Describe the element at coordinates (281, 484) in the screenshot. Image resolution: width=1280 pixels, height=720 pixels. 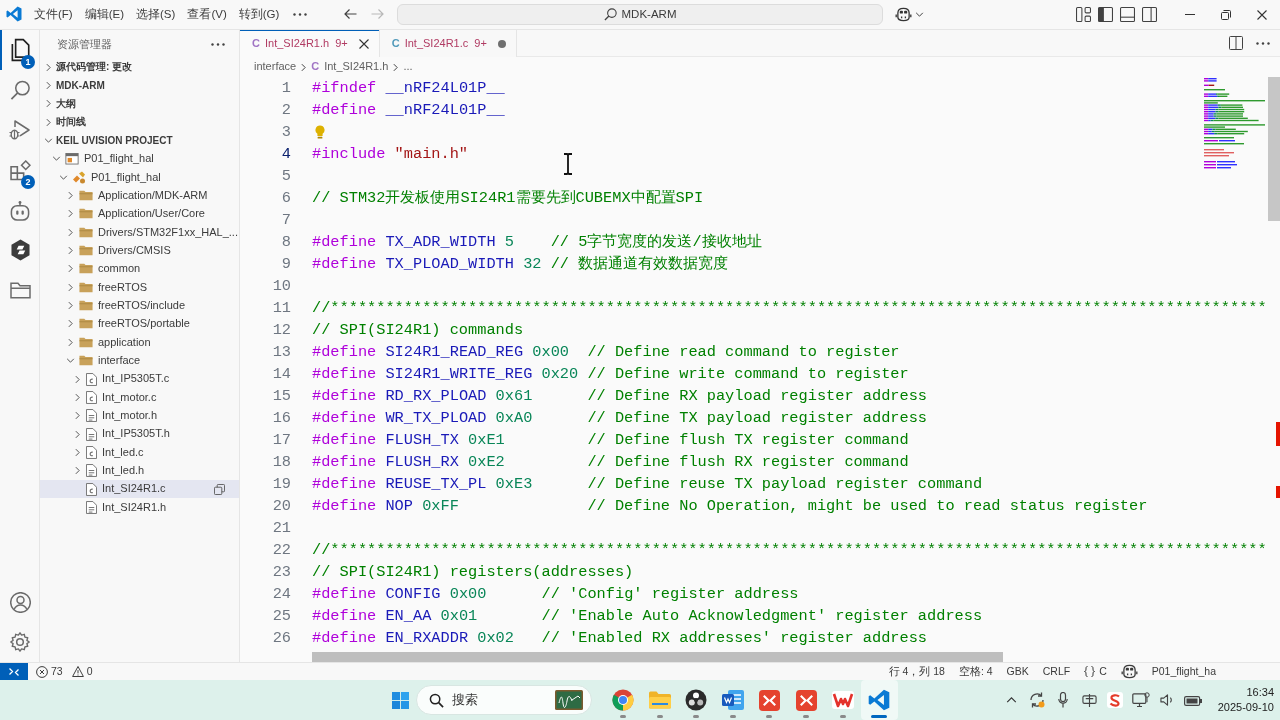
I see `line-number: 19` at that location.